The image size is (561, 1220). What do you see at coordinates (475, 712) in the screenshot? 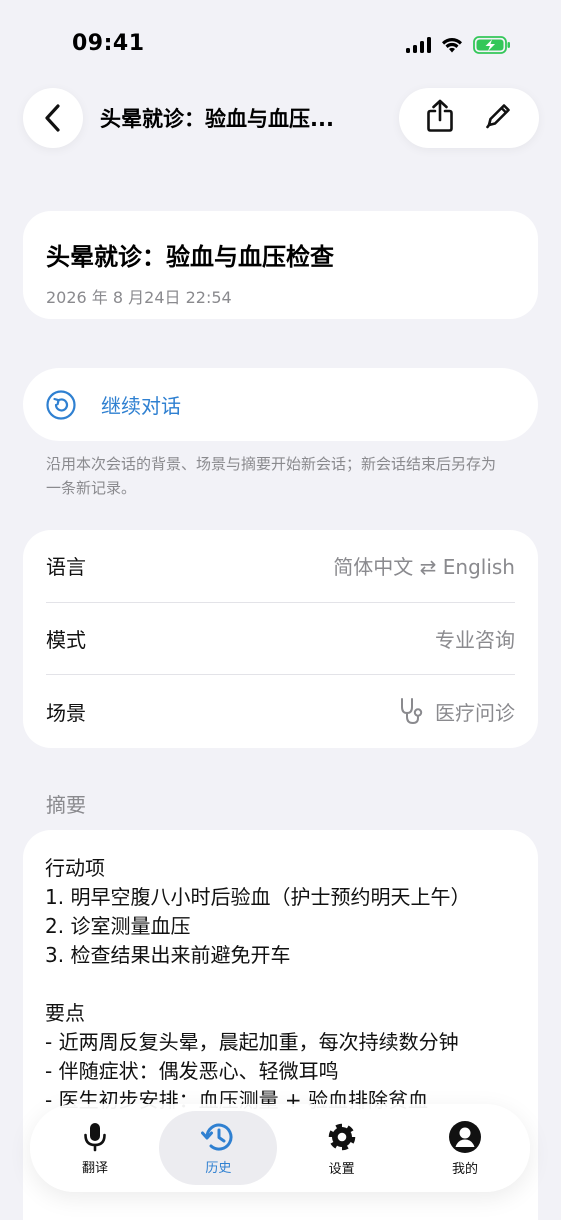
I see `row-value: 医疗问诊` at bounding box center [475, 712].